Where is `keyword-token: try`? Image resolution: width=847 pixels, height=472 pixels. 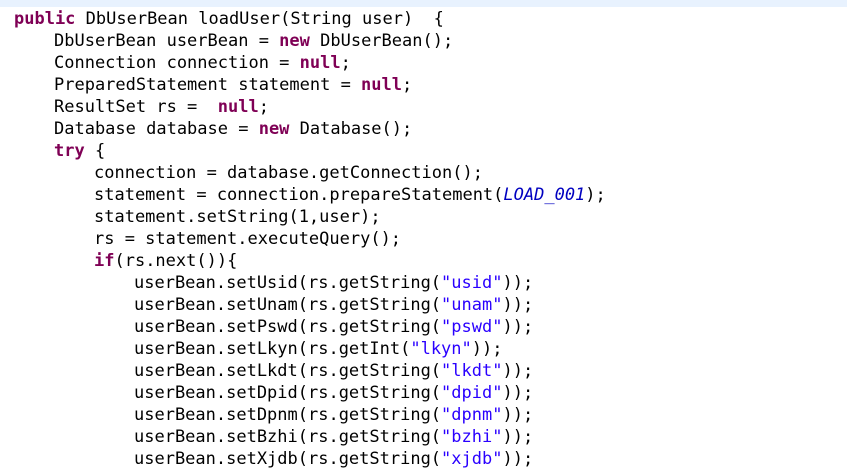
keyword-token: try is located at coordinates (69, 151).